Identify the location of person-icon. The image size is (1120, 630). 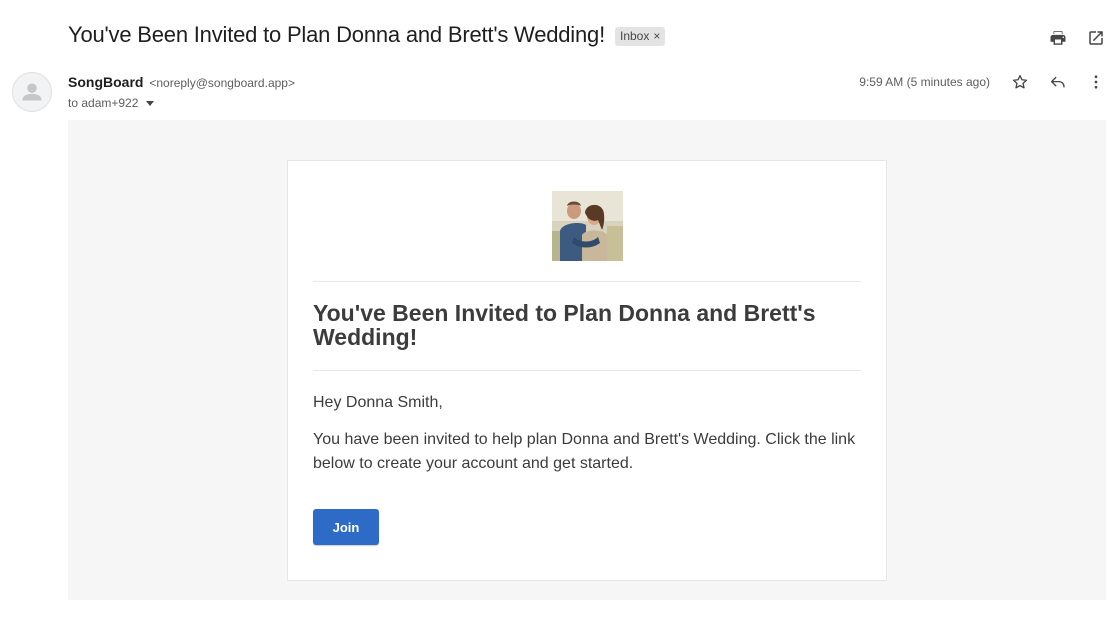
(32, 92).